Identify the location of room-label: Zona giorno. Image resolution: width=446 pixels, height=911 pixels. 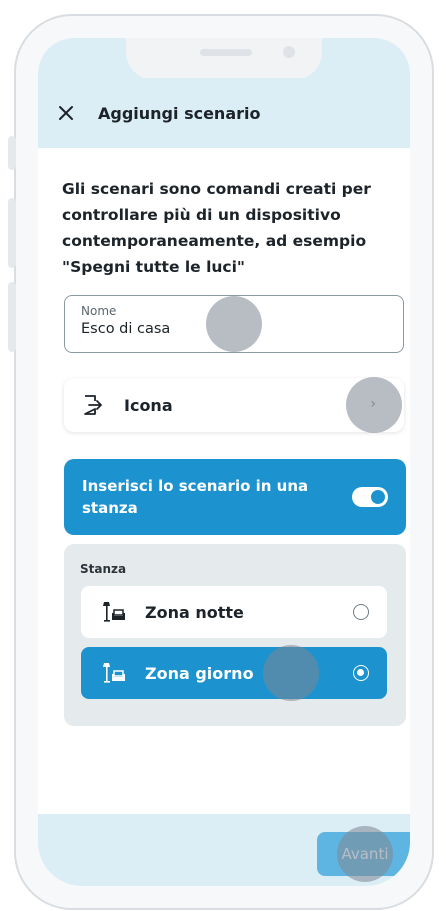
(199, 673).